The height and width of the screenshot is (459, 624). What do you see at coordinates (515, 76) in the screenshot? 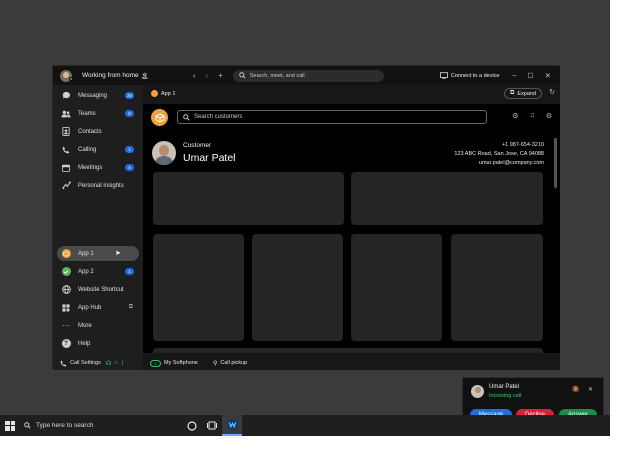
I see `minimize-icon: –` at bounding box center [515, 76].